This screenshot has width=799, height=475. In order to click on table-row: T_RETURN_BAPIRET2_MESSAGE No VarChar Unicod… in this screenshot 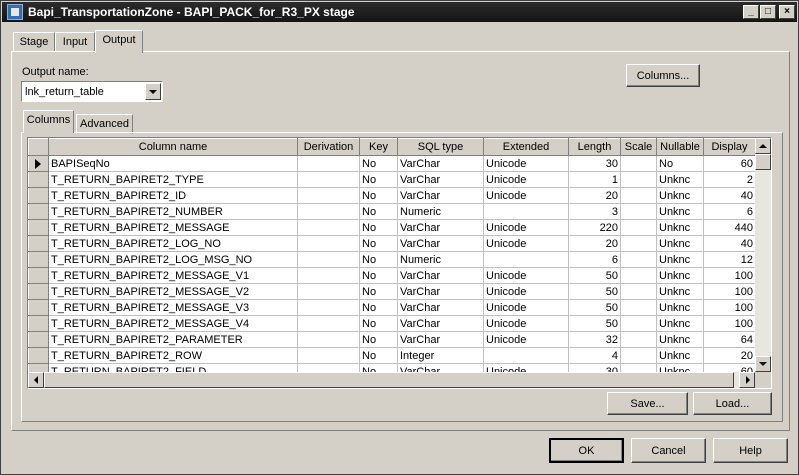, I will do `click(392, 227)`.